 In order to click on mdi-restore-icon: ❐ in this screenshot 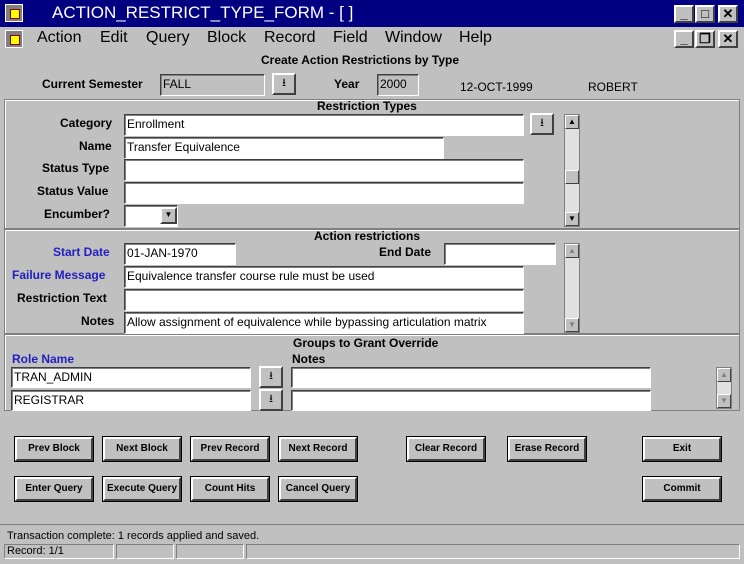, I will do `click(705, 39)`.